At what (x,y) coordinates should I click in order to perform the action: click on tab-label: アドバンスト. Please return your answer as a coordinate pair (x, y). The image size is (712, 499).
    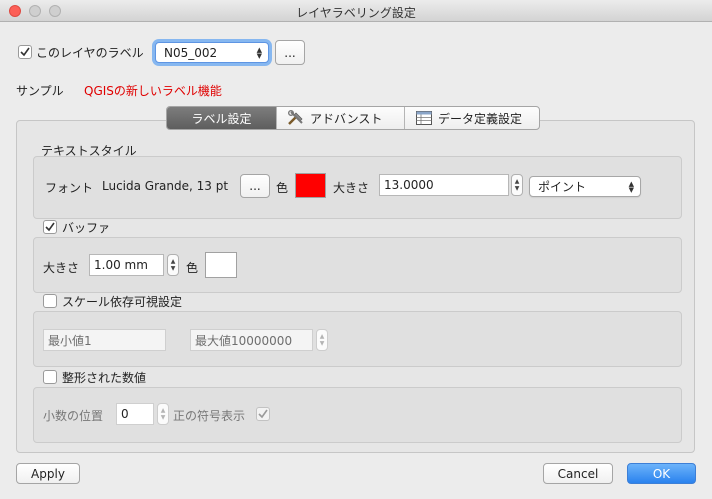
    Looking at the image, I should click on (346, 118).